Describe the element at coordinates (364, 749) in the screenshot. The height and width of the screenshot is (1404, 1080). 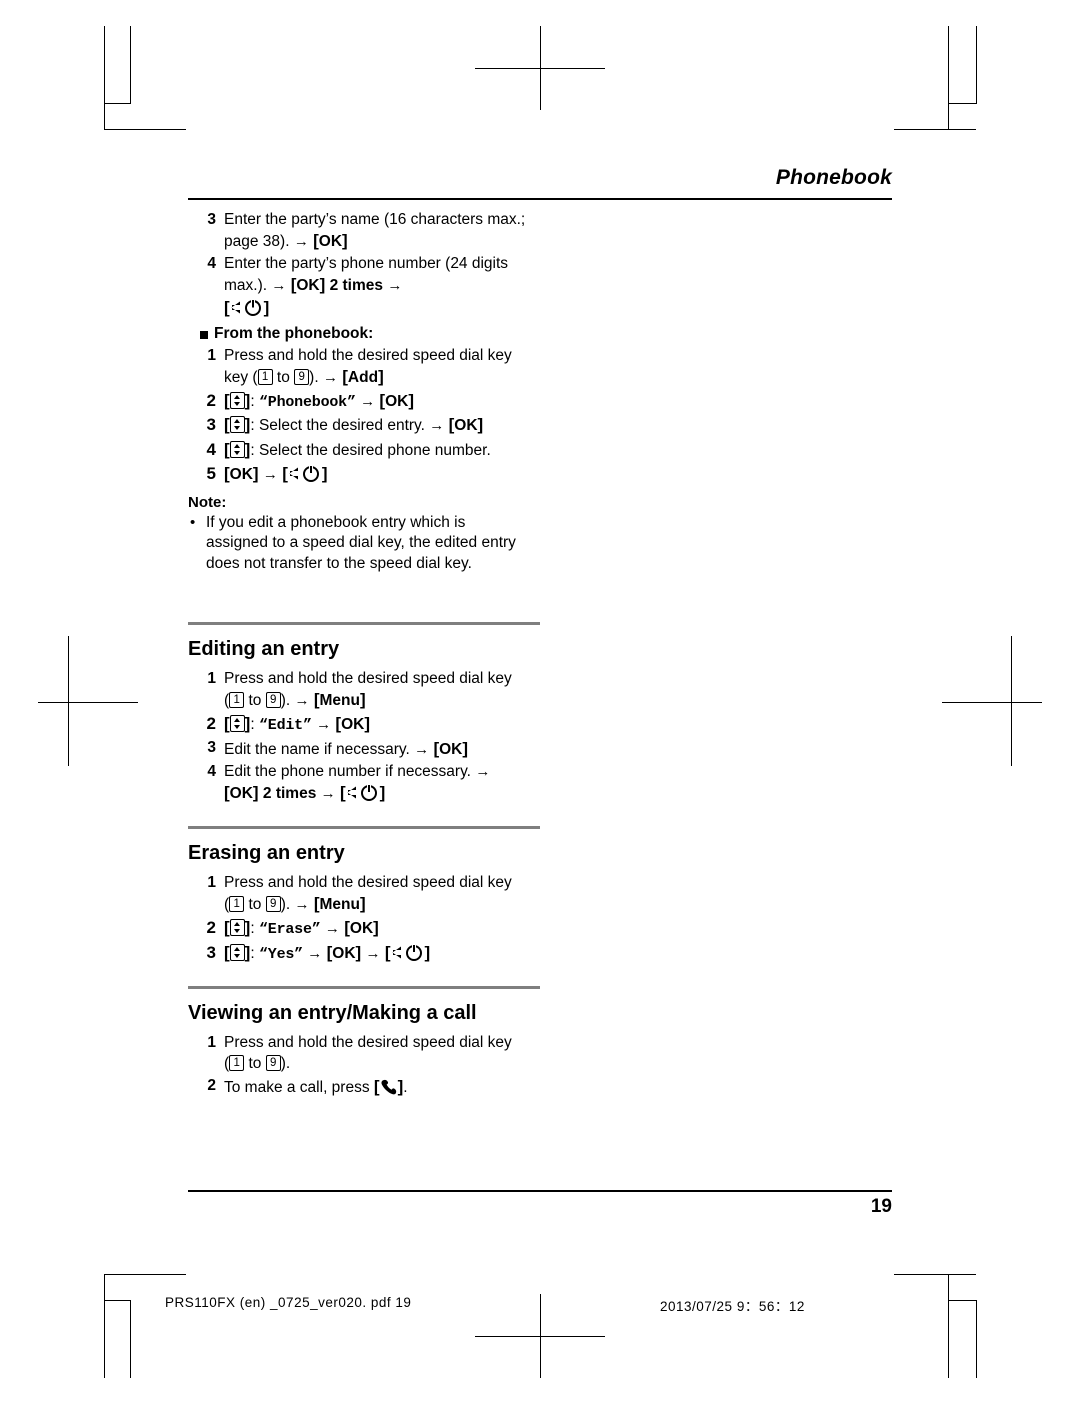
I see `list-item: 3 Edit the name if necessary. → [OK]` at that location.